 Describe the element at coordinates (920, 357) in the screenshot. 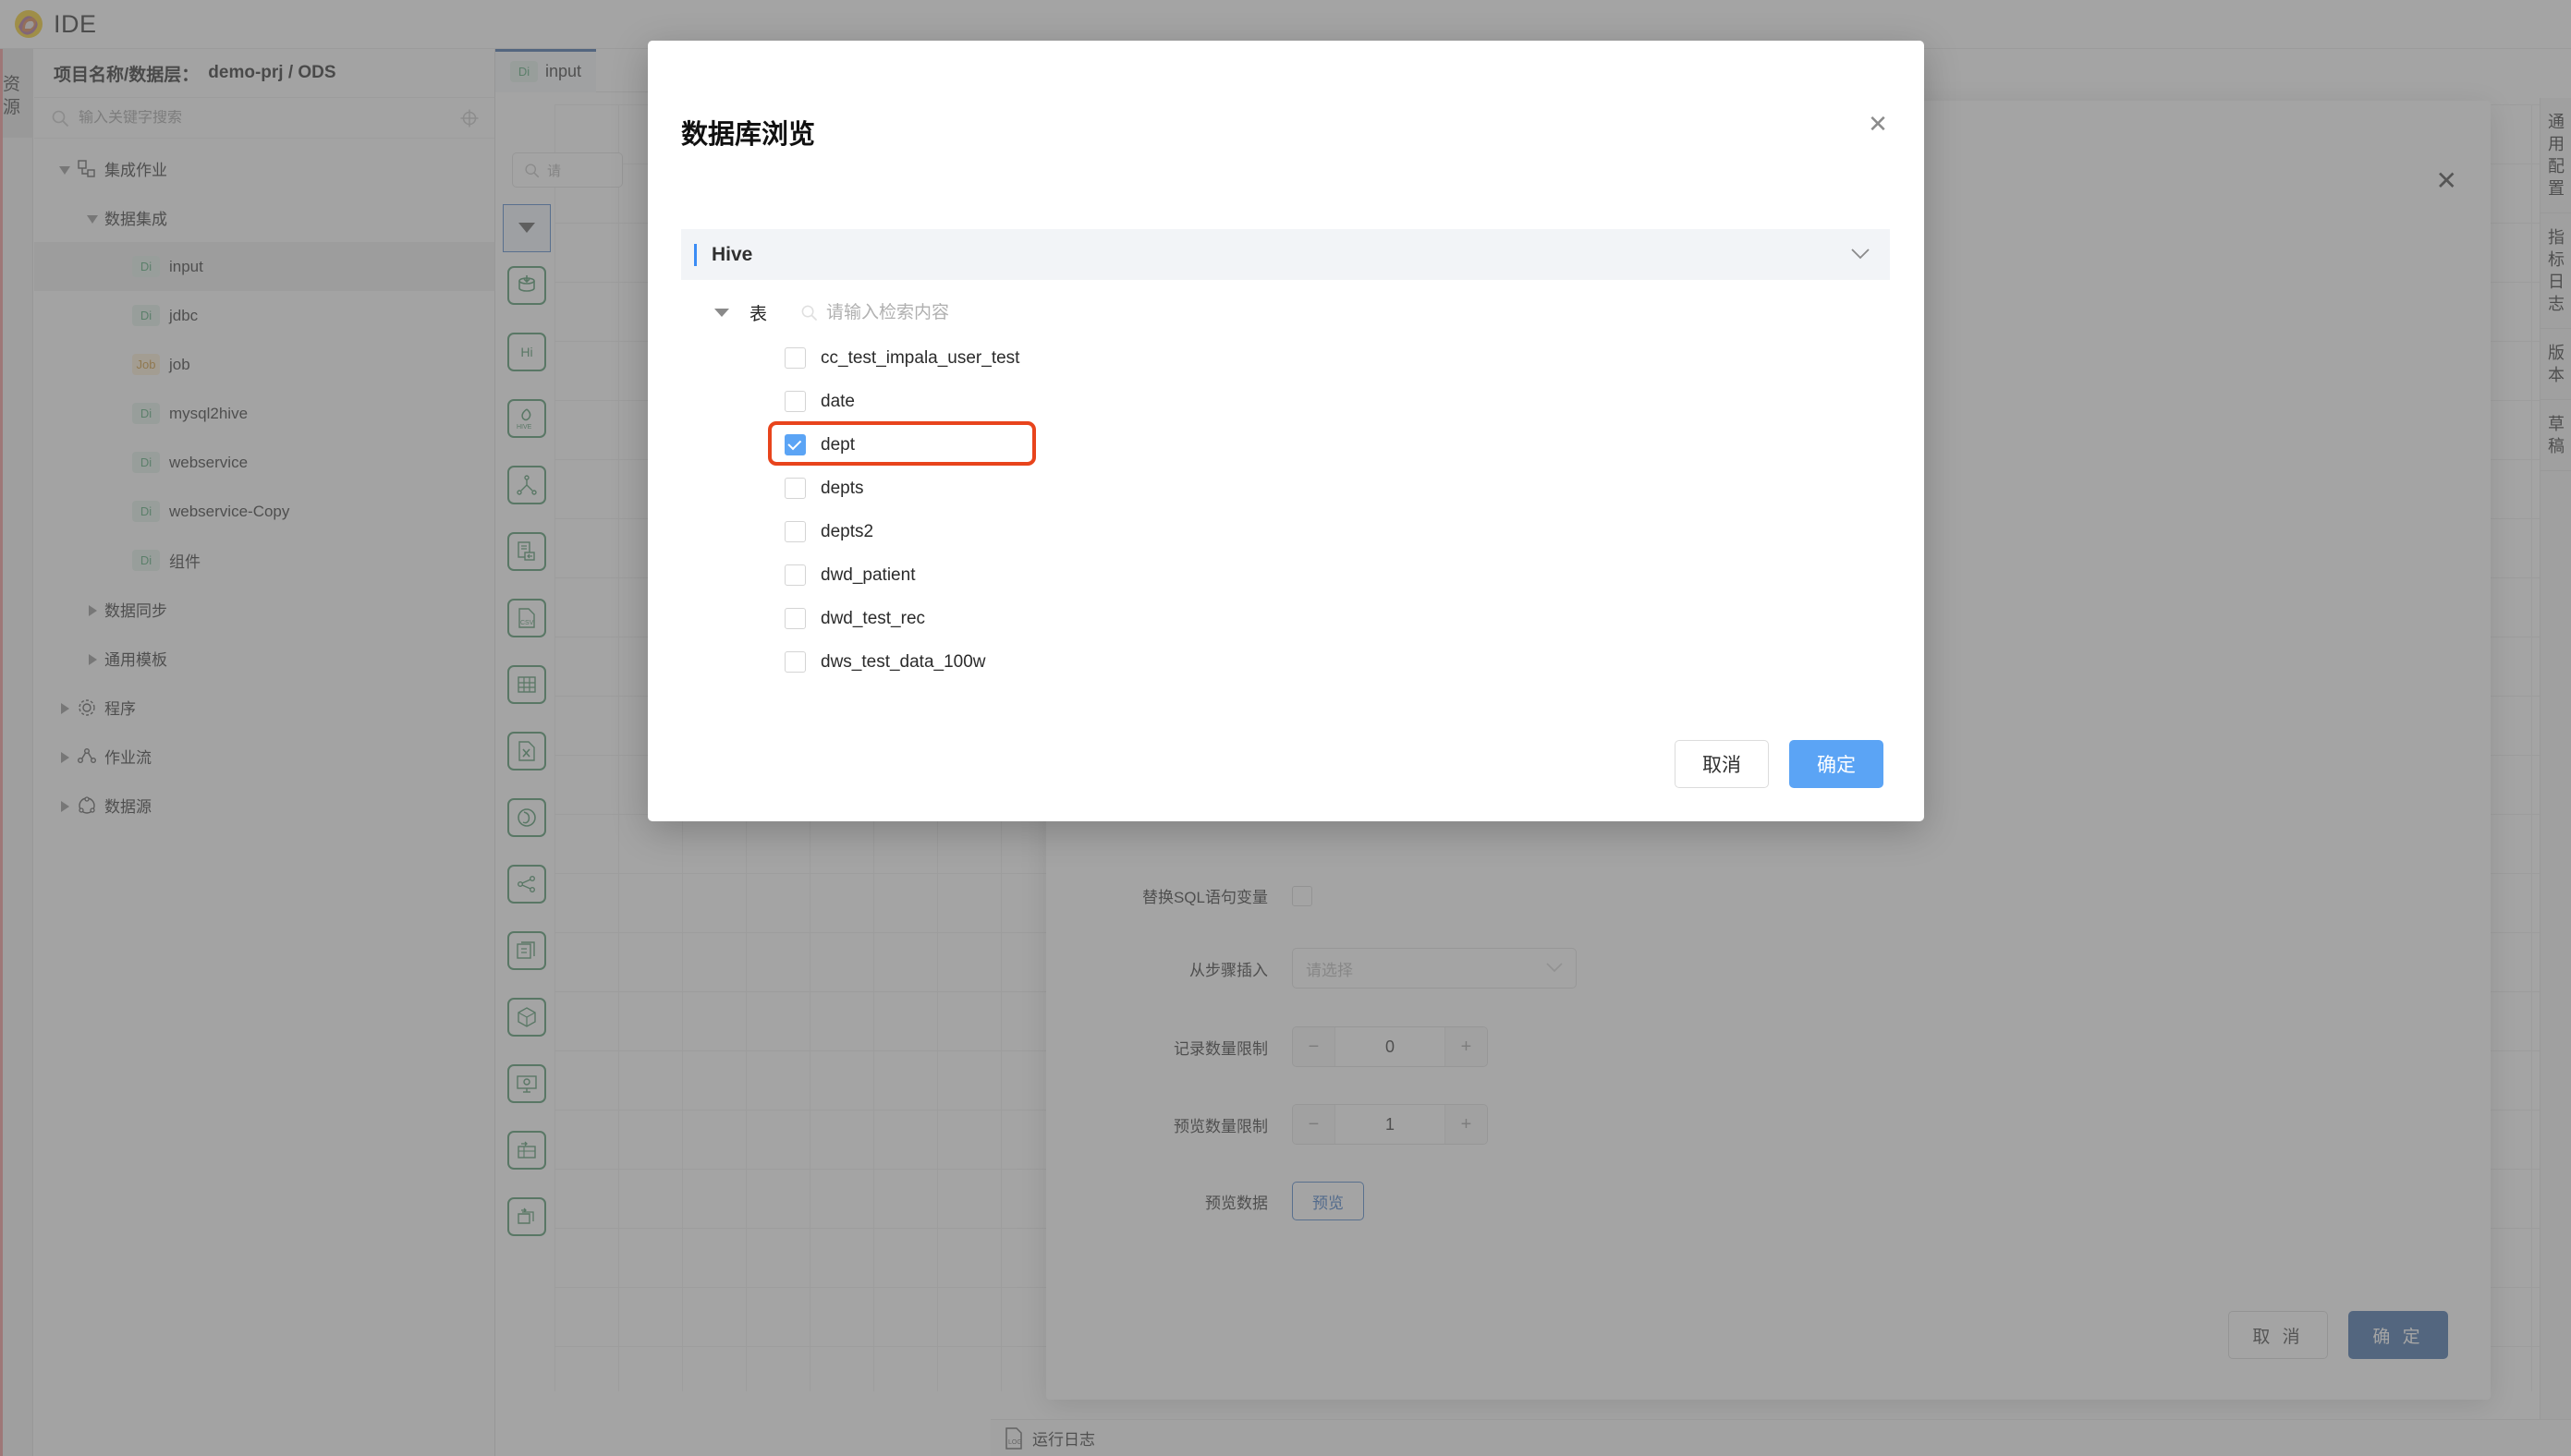

I see `table-name-label: cc_test_impala_user_test` at that location.